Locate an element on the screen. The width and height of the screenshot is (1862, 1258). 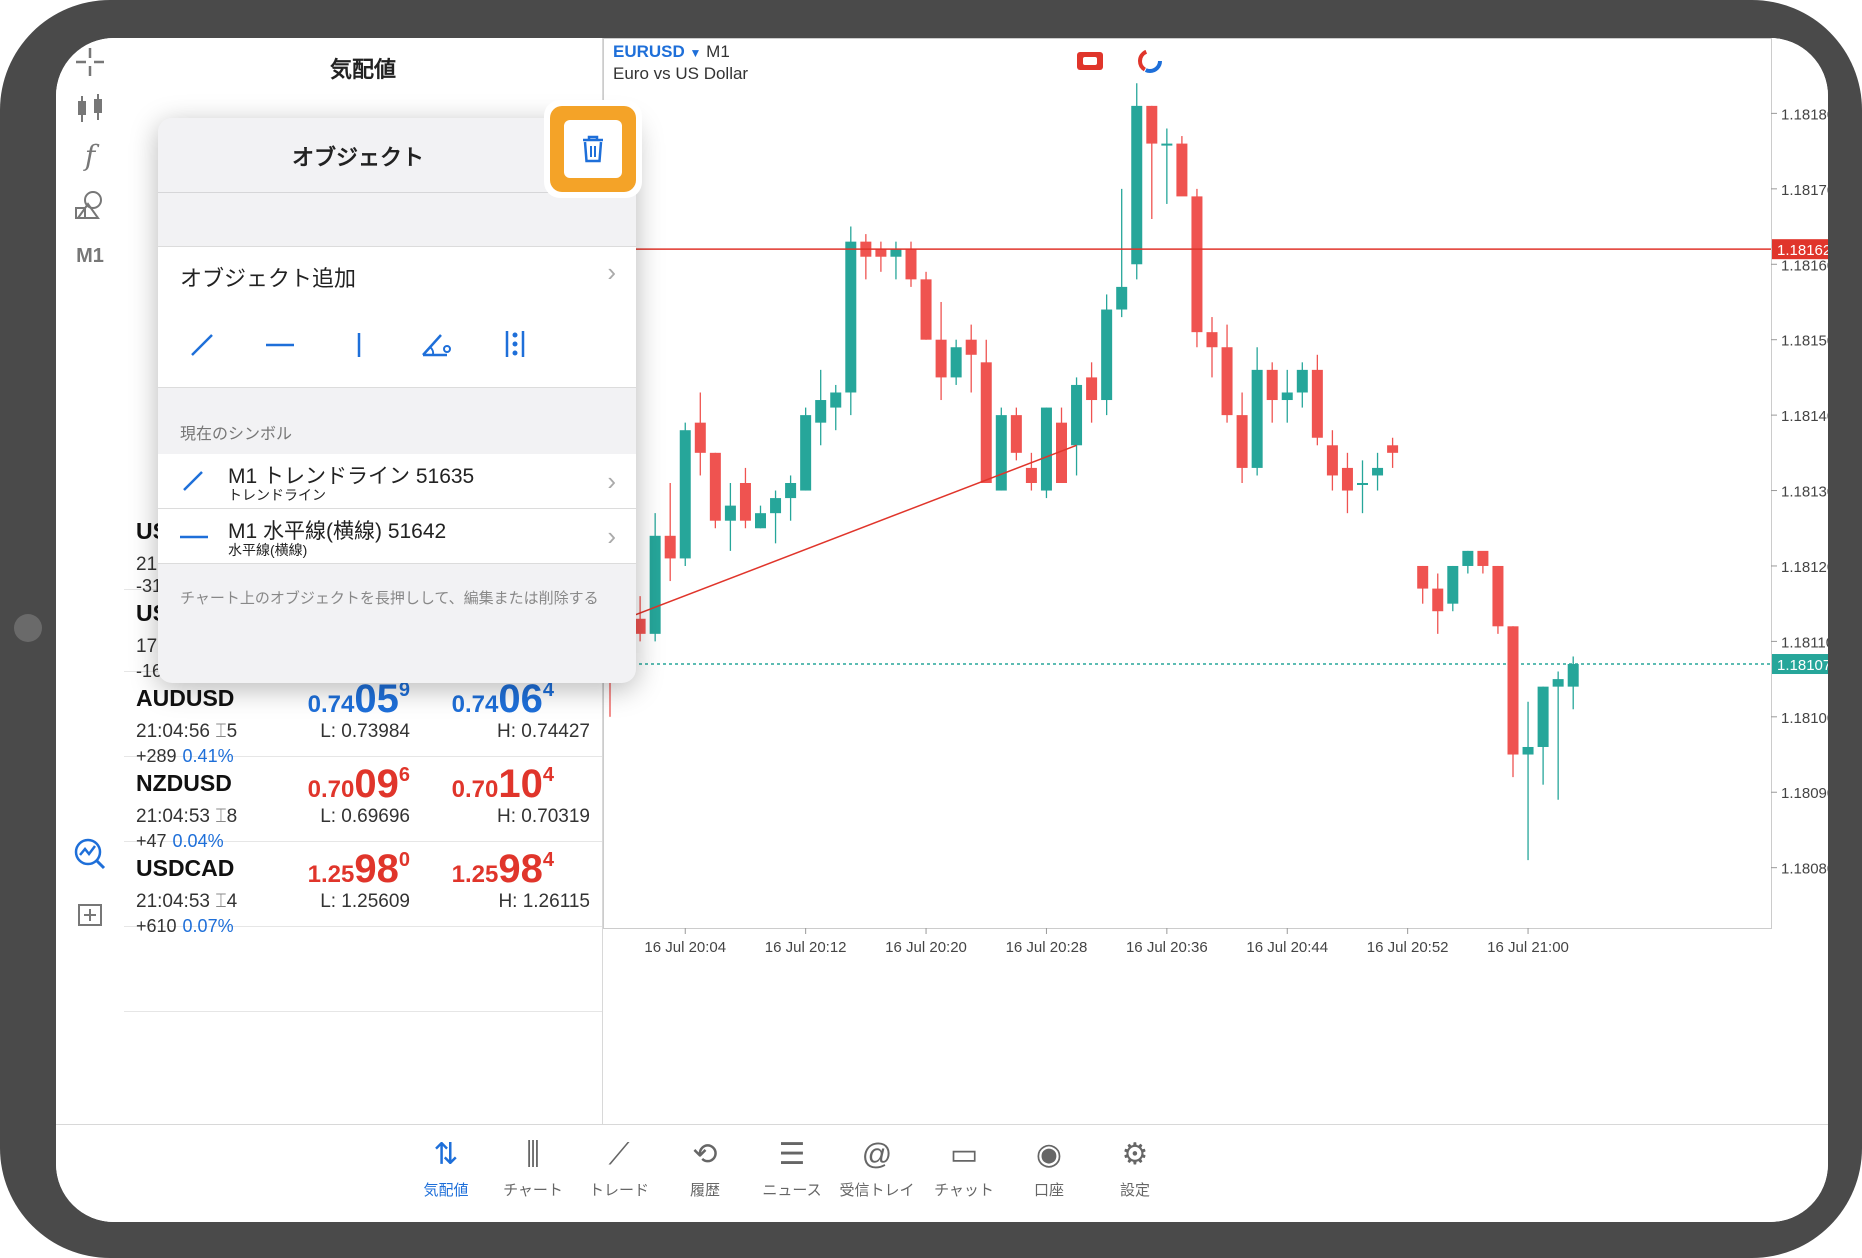
nav-settings: ⚙ 設定 is located at coordinates (1135, 1167).